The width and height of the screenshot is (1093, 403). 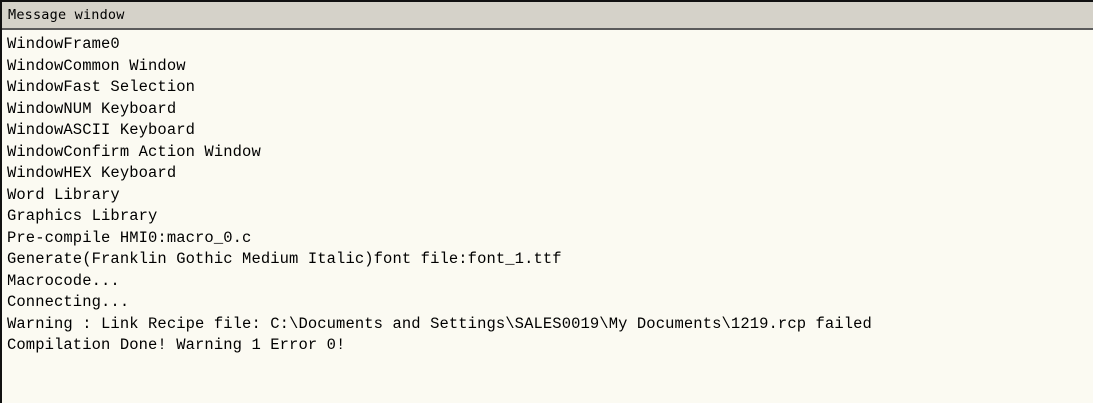 I want to click on message-line: WindowHEX Keyboard, so click(x=92, y=173).